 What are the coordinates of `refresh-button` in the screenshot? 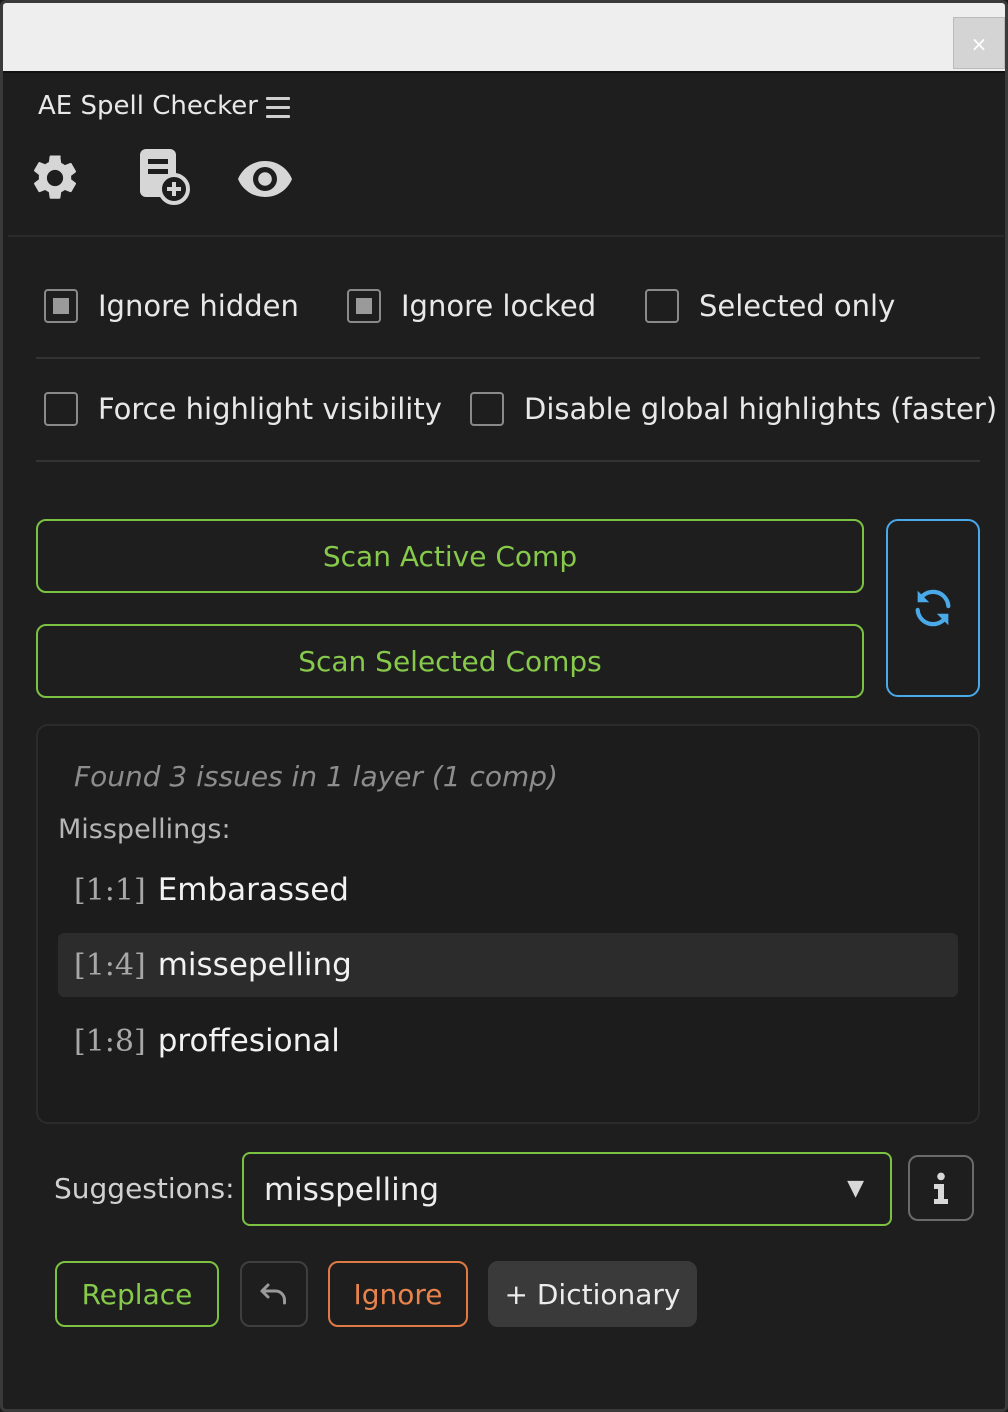 It's located at (933, 608).